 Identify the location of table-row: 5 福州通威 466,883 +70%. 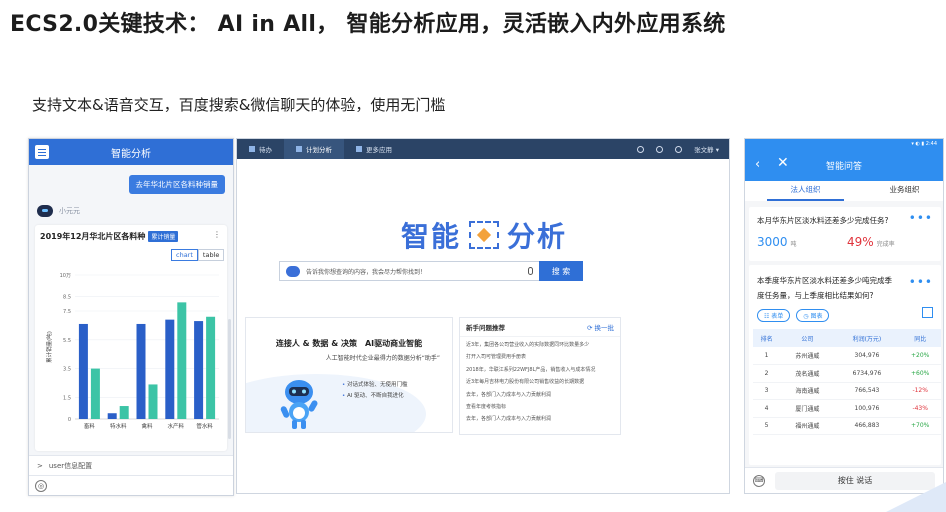
(847, 426).